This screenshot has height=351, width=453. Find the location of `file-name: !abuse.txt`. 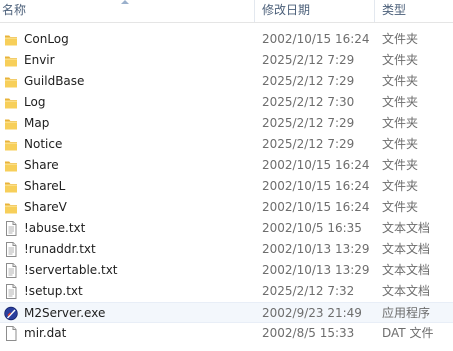

file-name: !abuse.txt is located at coordinates (55, 228).